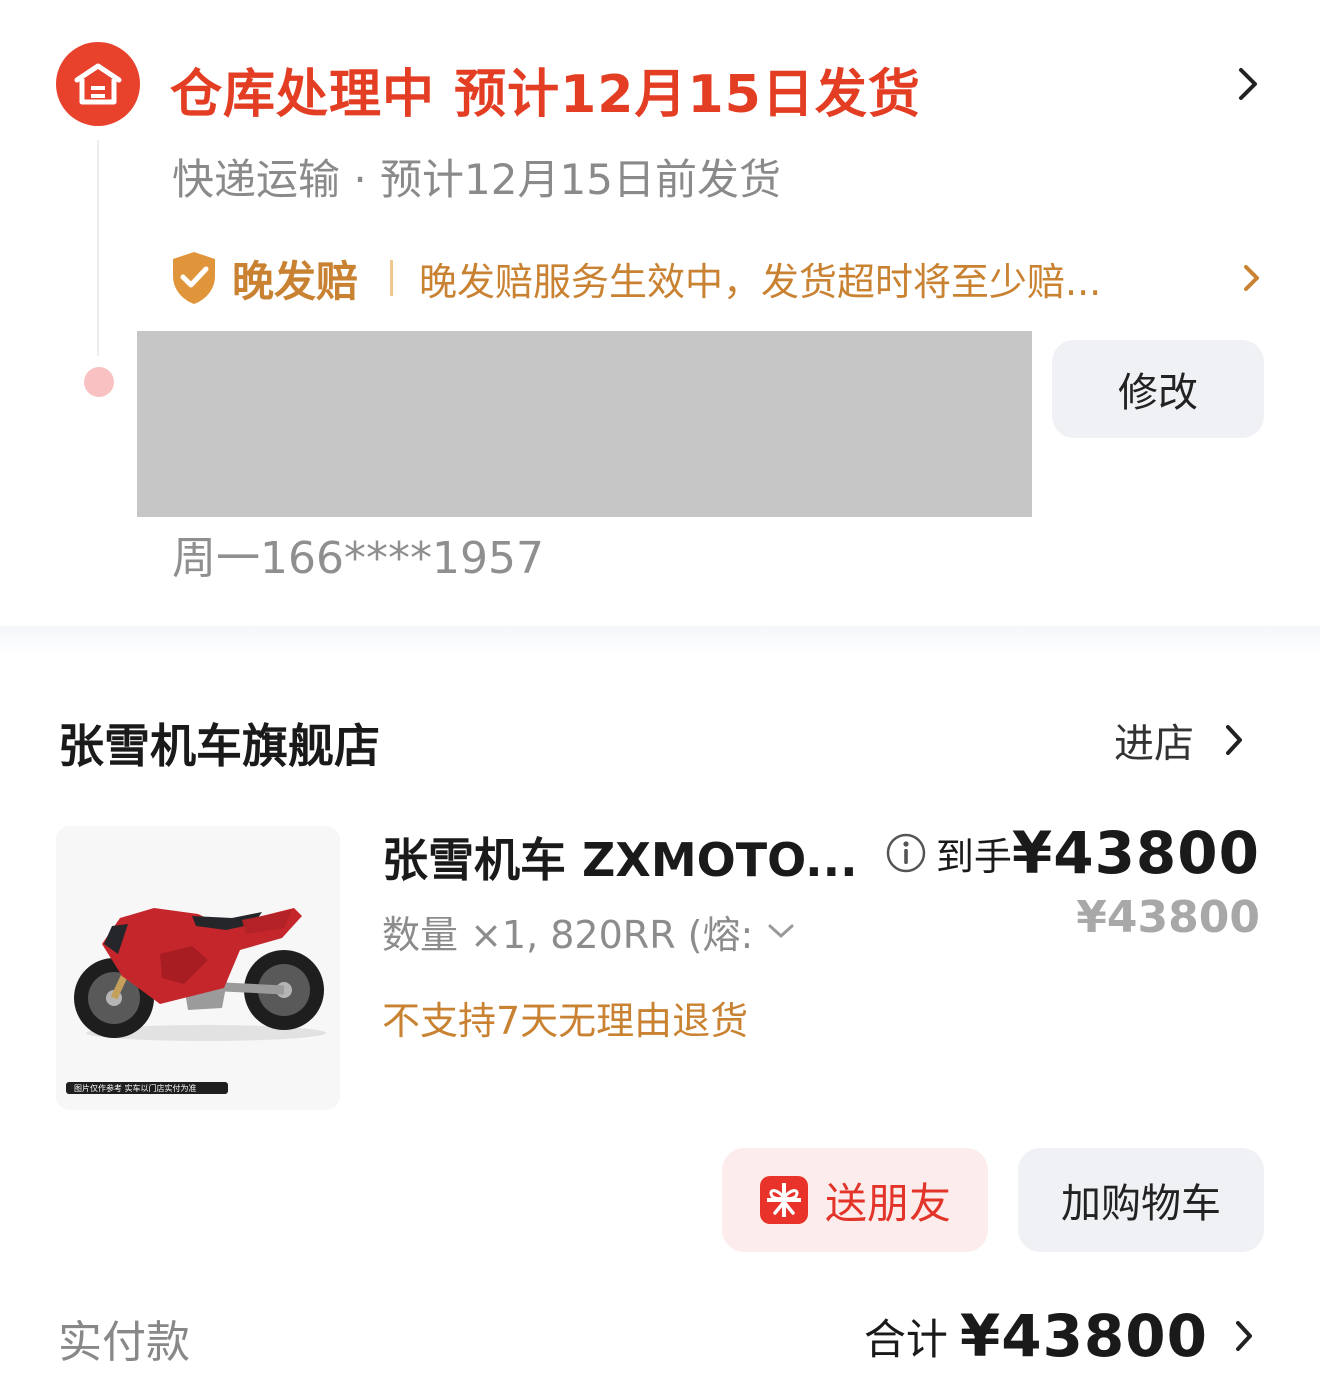 This screenshot has width=1320, height=1396. I want to click on final-price: 到手 ¥43800, so click(1073, 853).